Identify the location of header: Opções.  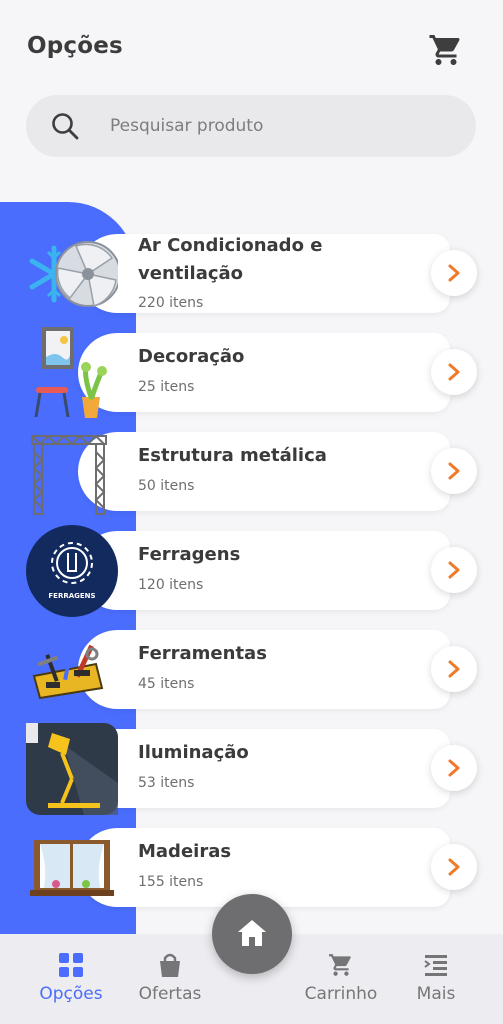
(251, 45).